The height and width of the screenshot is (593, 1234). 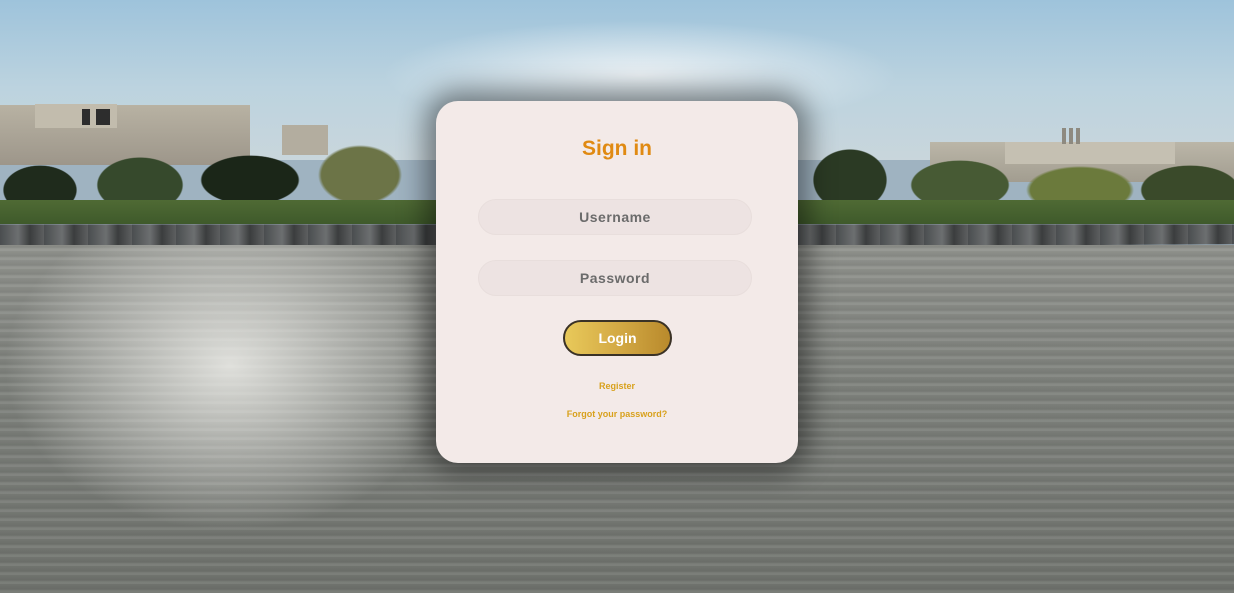 What do you see at coordinates (617, 148) in the screenshot?
I see `sign-in-title: Sign in` at bounding box center [617, 148].